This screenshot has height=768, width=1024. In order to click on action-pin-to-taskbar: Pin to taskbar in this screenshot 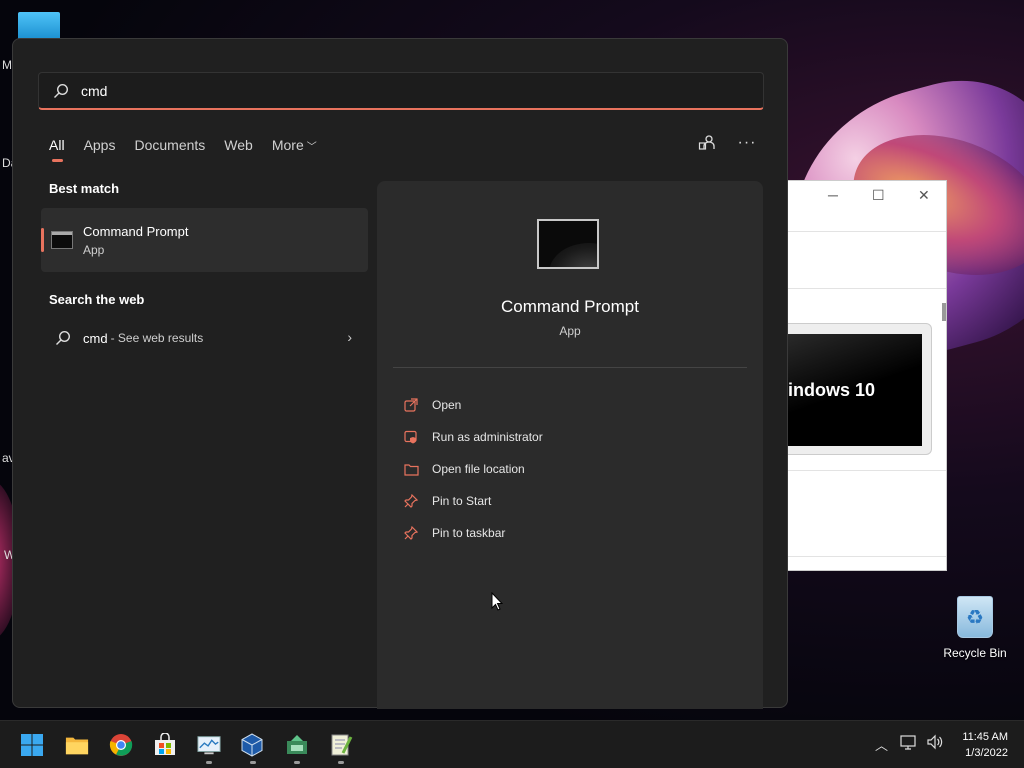, I will do `click(473, 533)`.